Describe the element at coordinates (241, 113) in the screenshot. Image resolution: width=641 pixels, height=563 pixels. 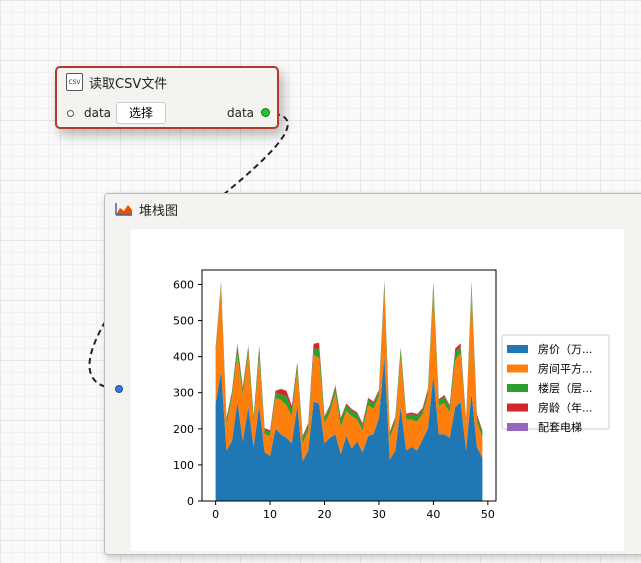
I see `csv-output-label: data` at that location.